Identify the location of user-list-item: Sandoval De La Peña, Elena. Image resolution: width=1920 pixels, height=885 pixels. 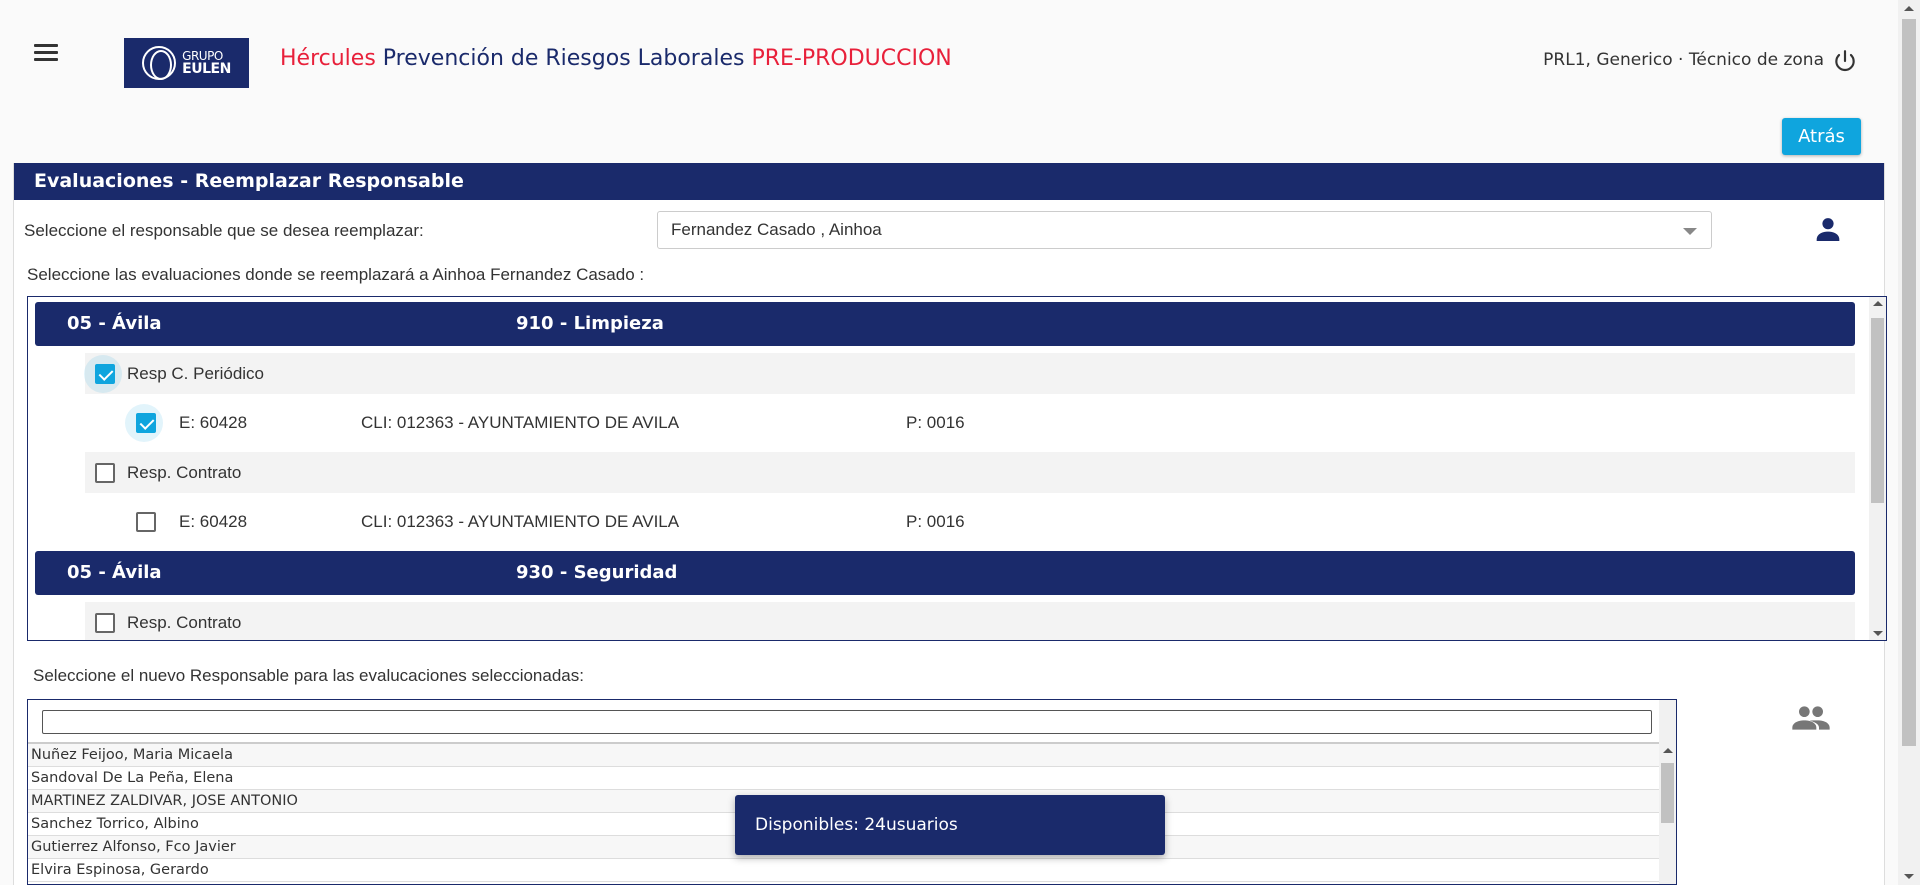
(844, 778).